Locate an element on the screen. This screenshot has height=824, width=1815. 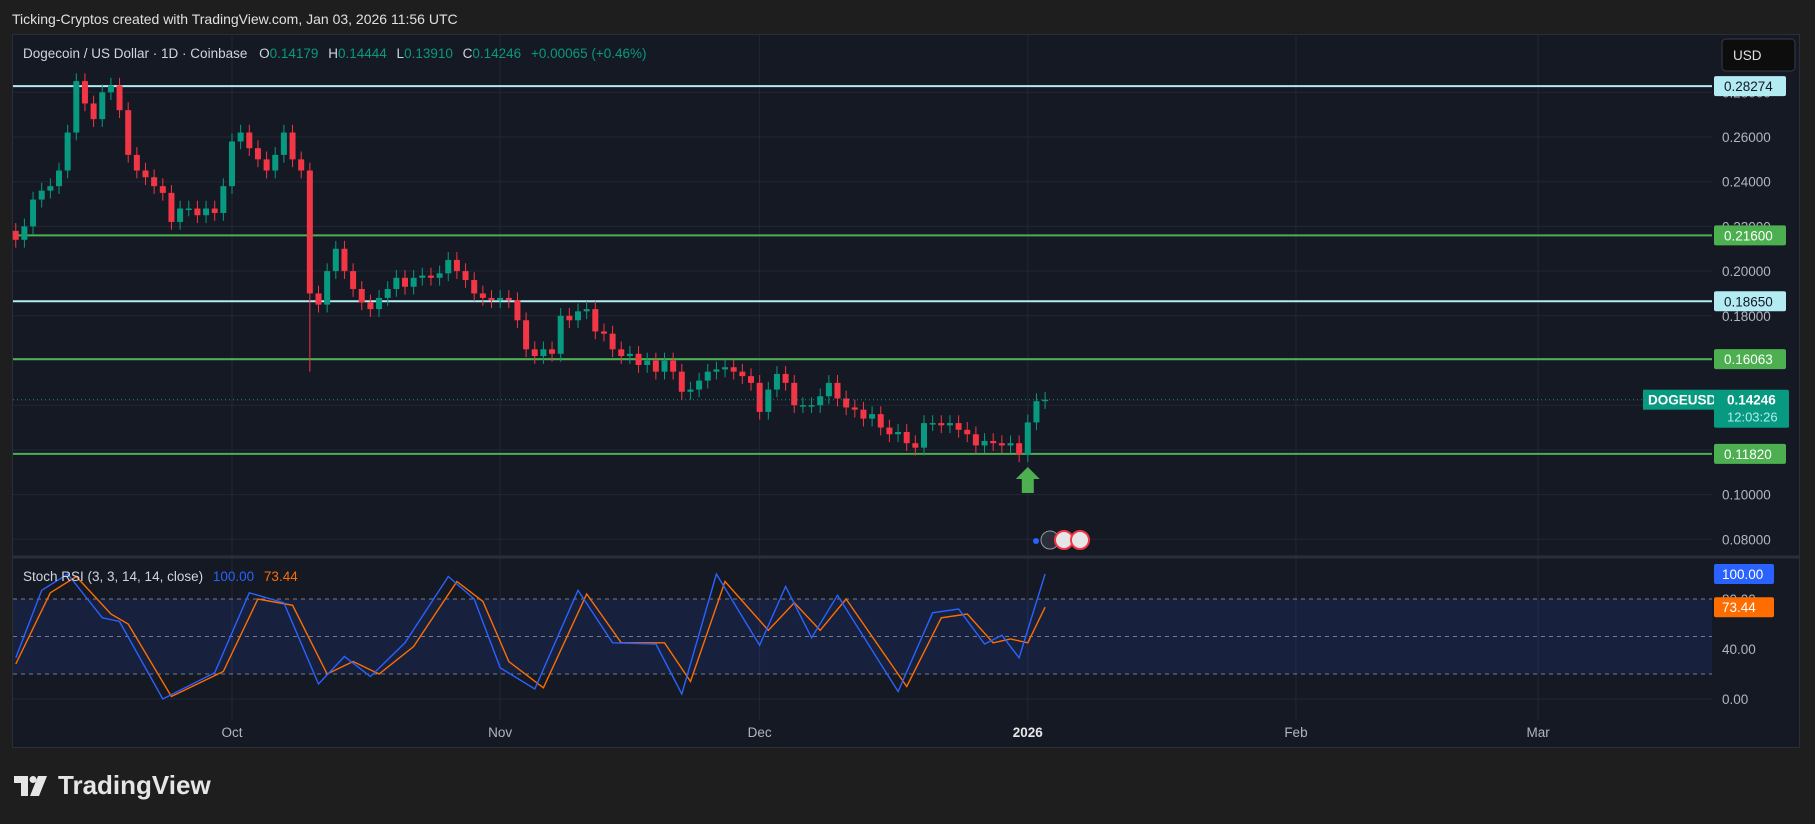
us-flag-event-icon is located at coordinates (1080, 540).